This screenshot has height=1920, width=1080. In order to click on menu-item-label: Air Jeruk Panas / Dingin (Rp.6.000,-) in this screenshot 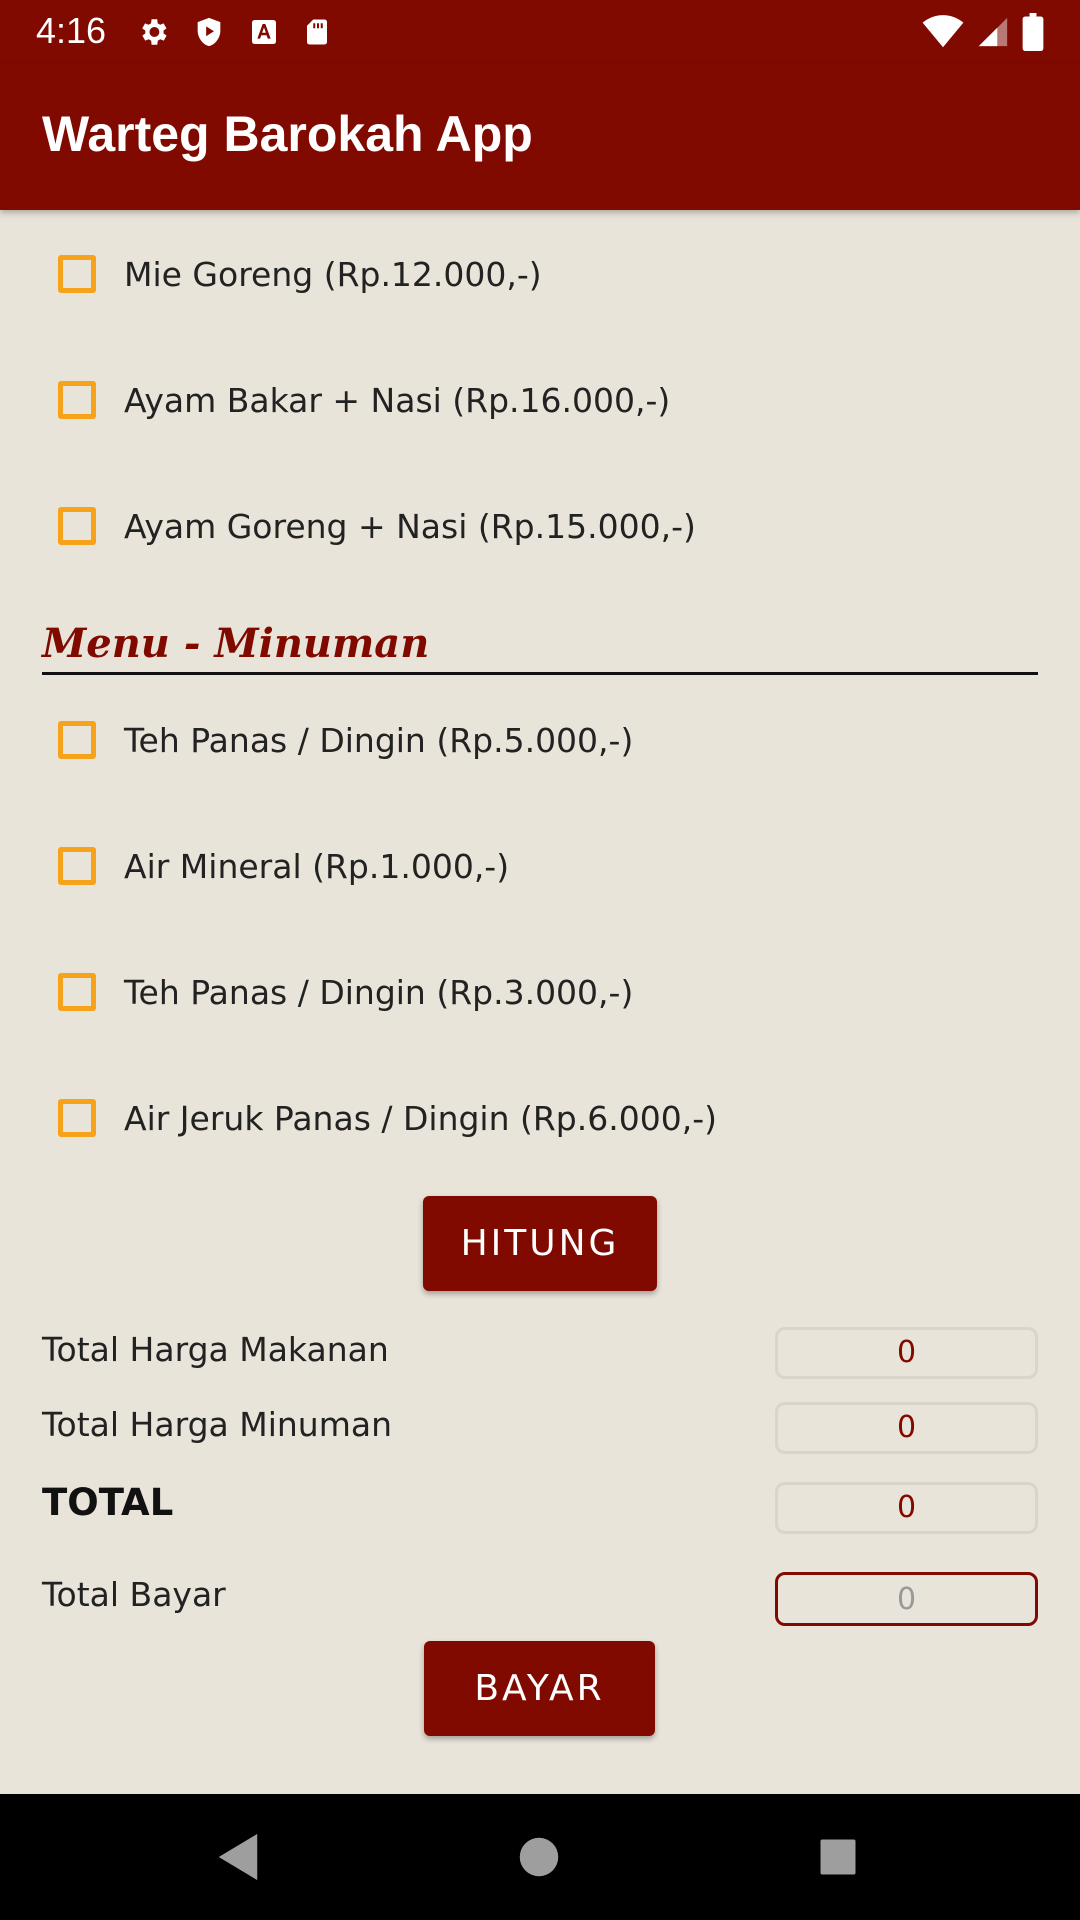, I will do `click(420, 1118)`.